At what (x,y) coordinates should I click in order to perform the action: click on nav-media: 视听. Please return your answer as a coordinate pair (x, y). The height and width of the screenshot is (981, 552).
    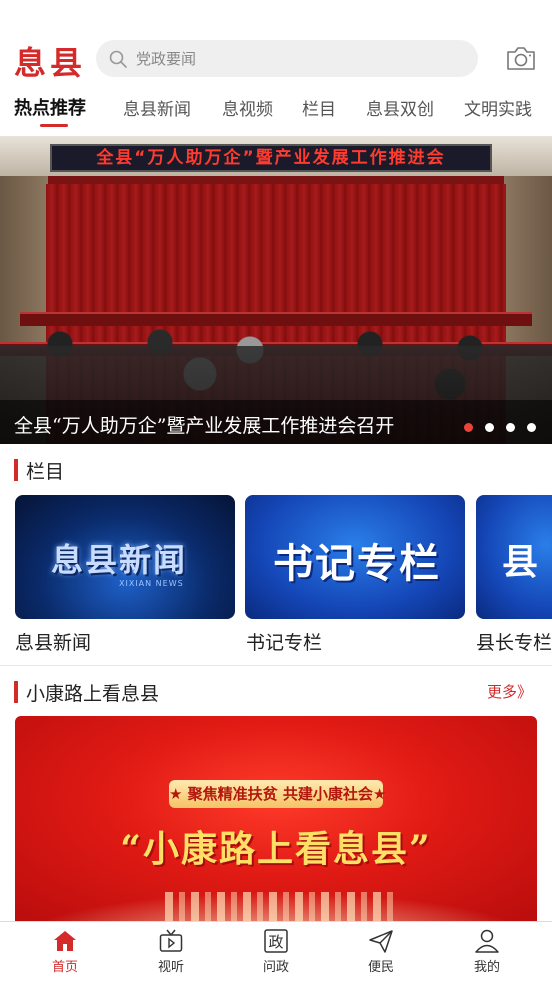
    Looking at the image, I should click on (171, 951).